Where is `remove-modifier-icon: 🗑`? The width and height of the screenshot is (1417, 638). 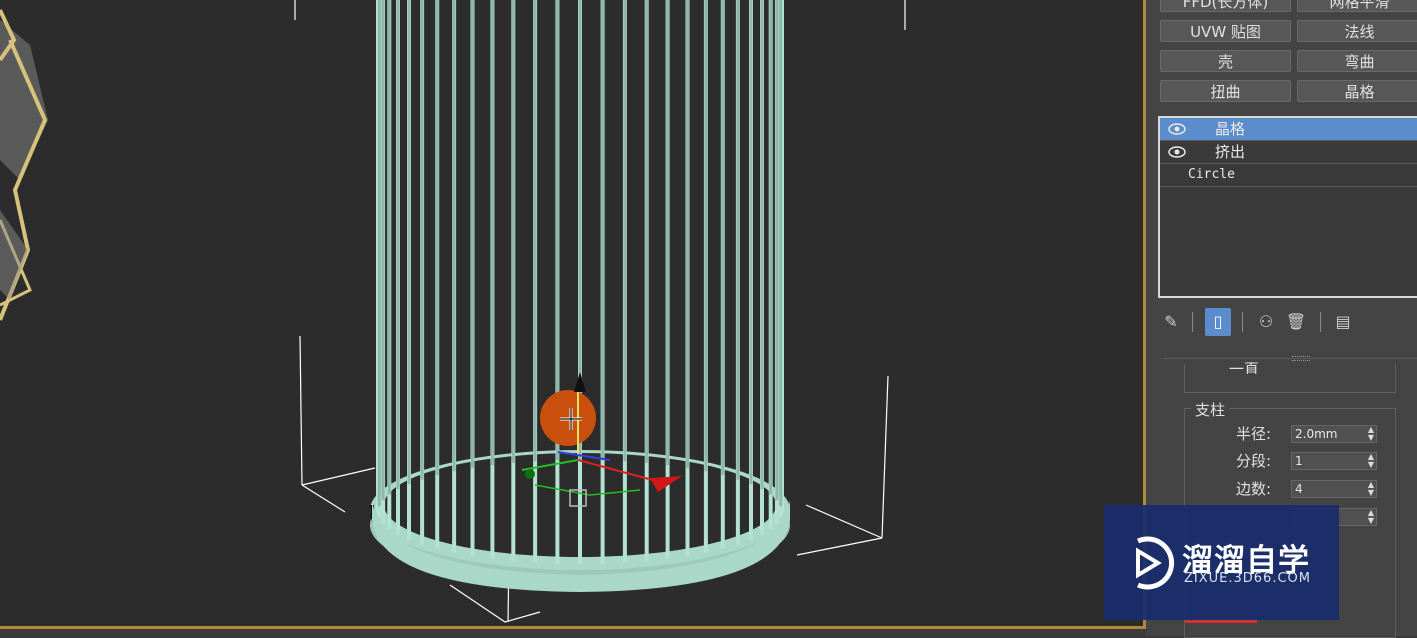
remove-modifier-icon: 🗑 is located at coordinates (1296, 322).